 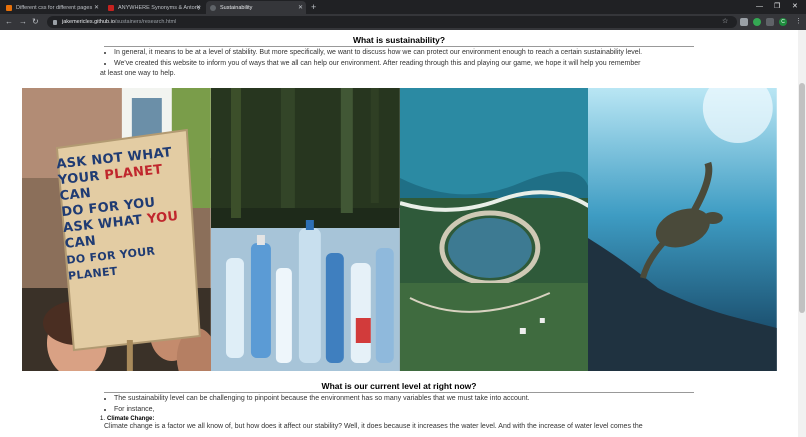 What do you see at coordinates (783, 22) in the screenshot?
I see `profile-avatar: C` at bounding box center [783, 22].